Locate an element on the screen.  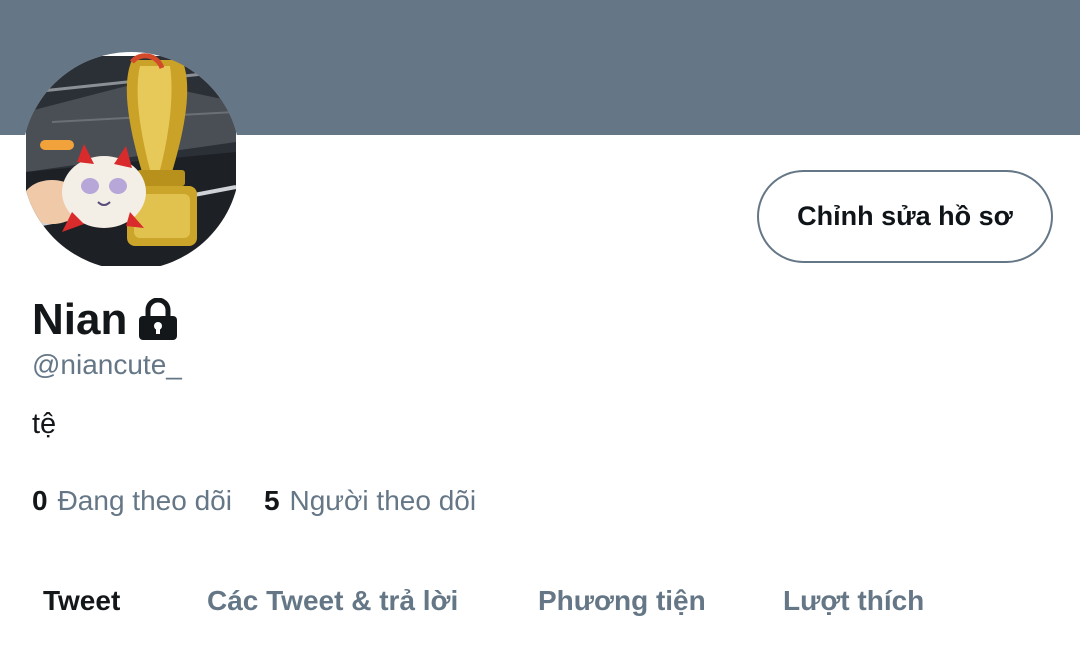
following-stat: 0 Đang theo dõi is located at coordinates (132, 501).